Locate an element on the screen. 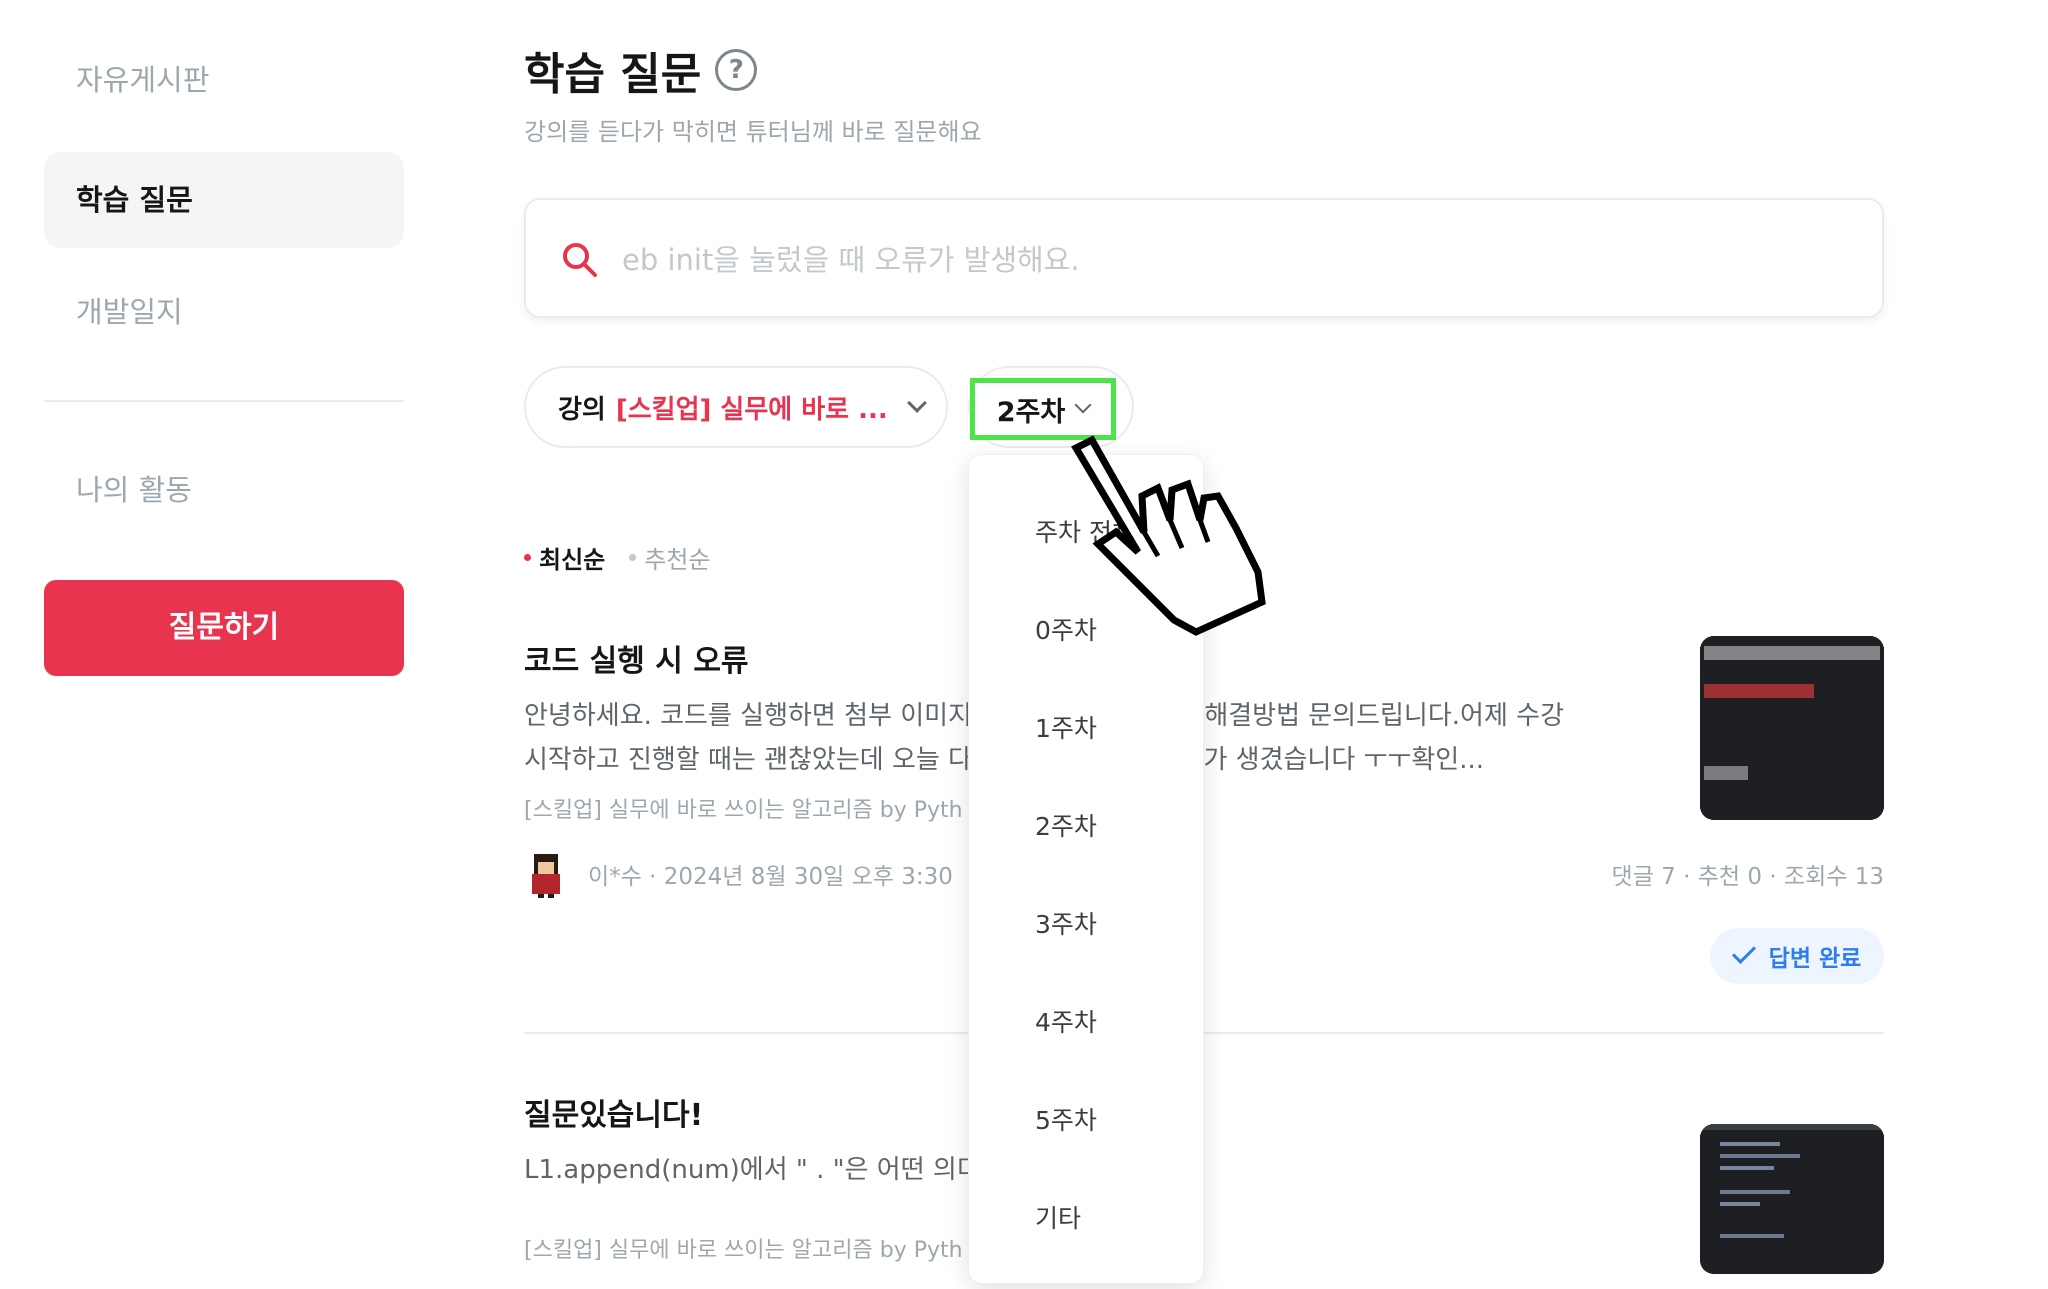  dropdown-item-other: 기타 is located at coordinates (1058, 1217).